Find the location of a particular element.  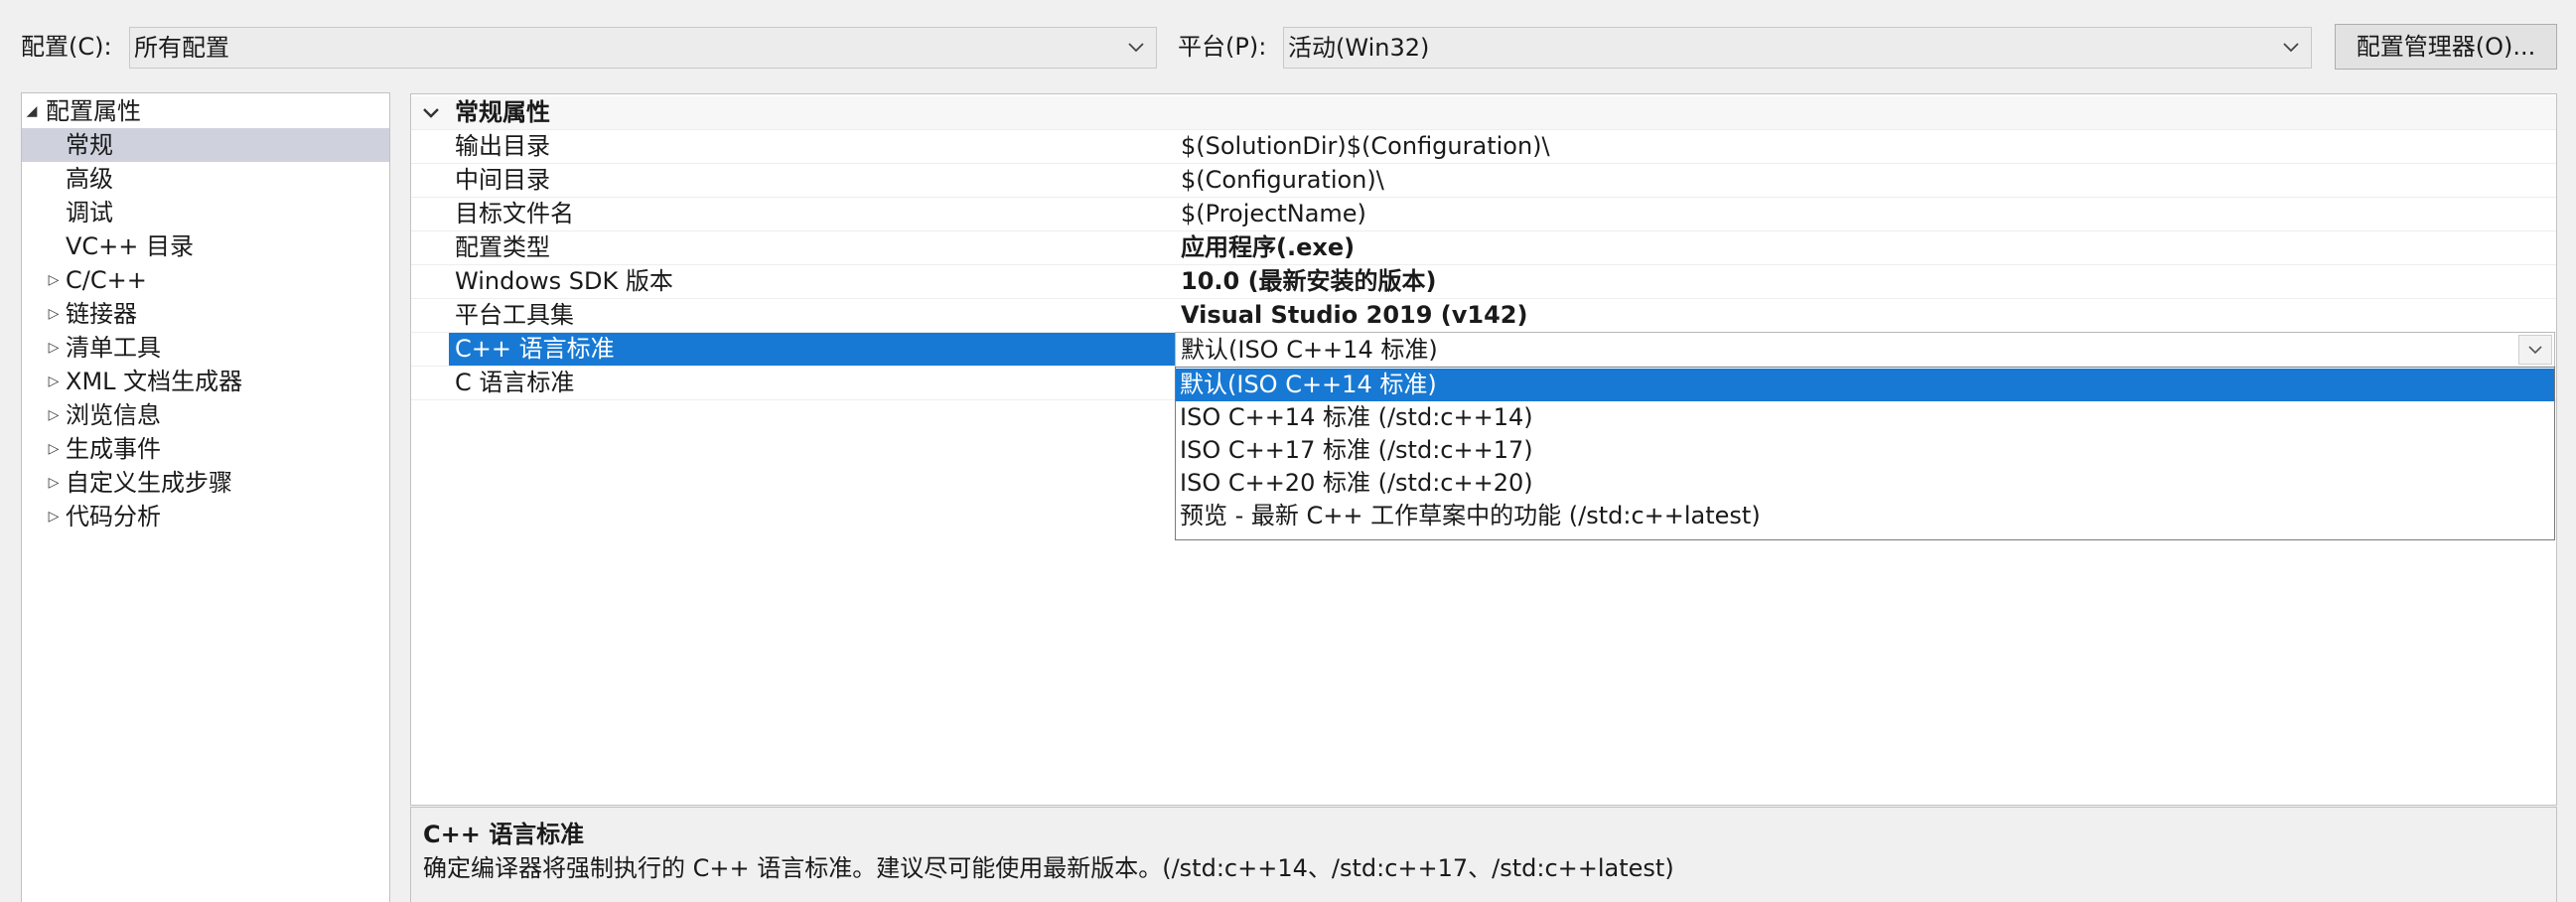

tree-item-debugging: 调试 is located at coordinates (205, 212).